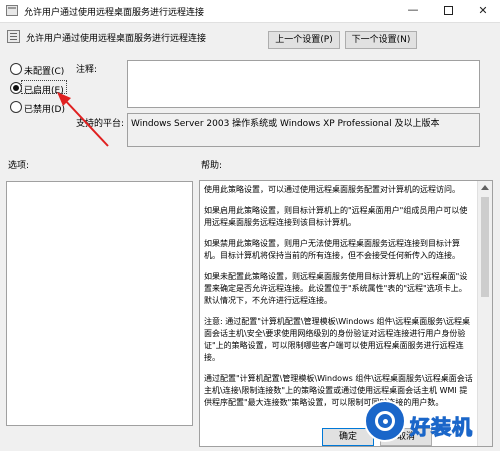 This screenshot has width=500, height=451. Describe the element at coordinates (44, 89) in the screenshot. I see `enabled-label: 已启用(E)` at that location.